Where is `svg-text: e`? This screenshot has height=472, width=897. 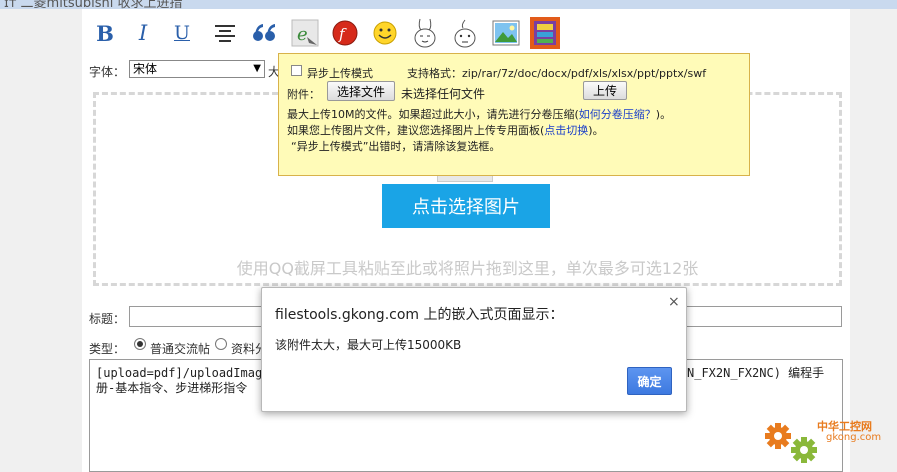 svg-text: e is located at coordinates (302, 34).